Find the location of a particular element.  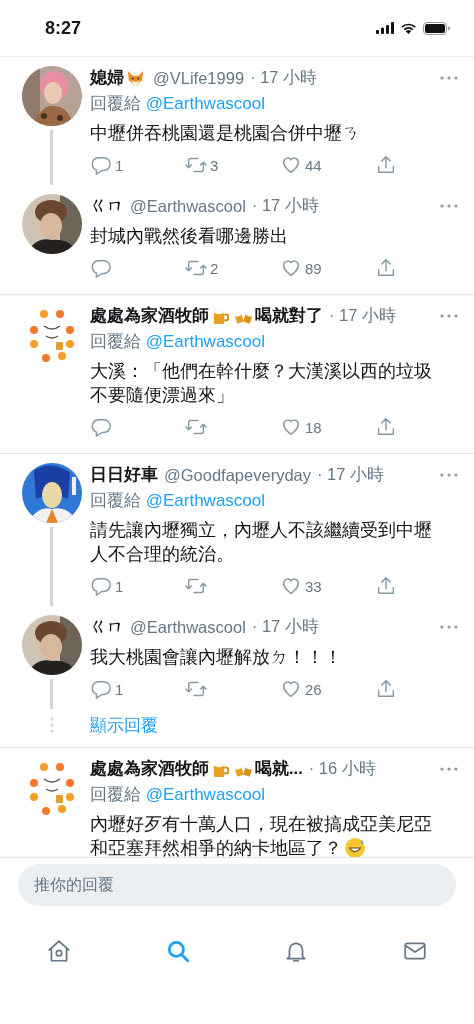

tweet-text: 內壢好歹有十萬人口，現在被搞成亞美尼亞 is located at coordinates (261, 824).